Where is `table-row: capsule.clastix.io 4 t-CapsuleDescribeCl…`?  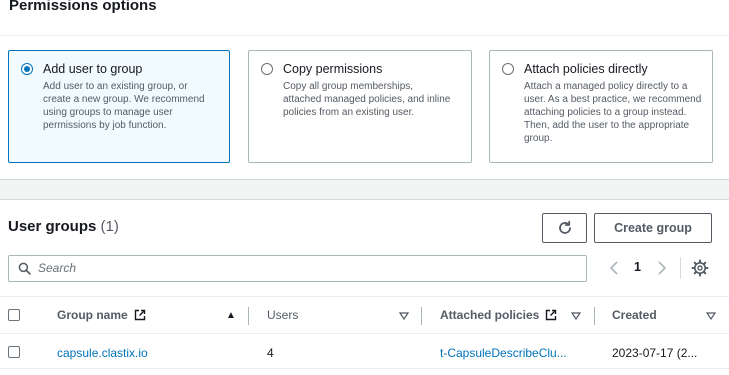 table-row: capsule.clastix.io 4 t-CapsuleDescribeCl… is located at coordinates (364, 352).